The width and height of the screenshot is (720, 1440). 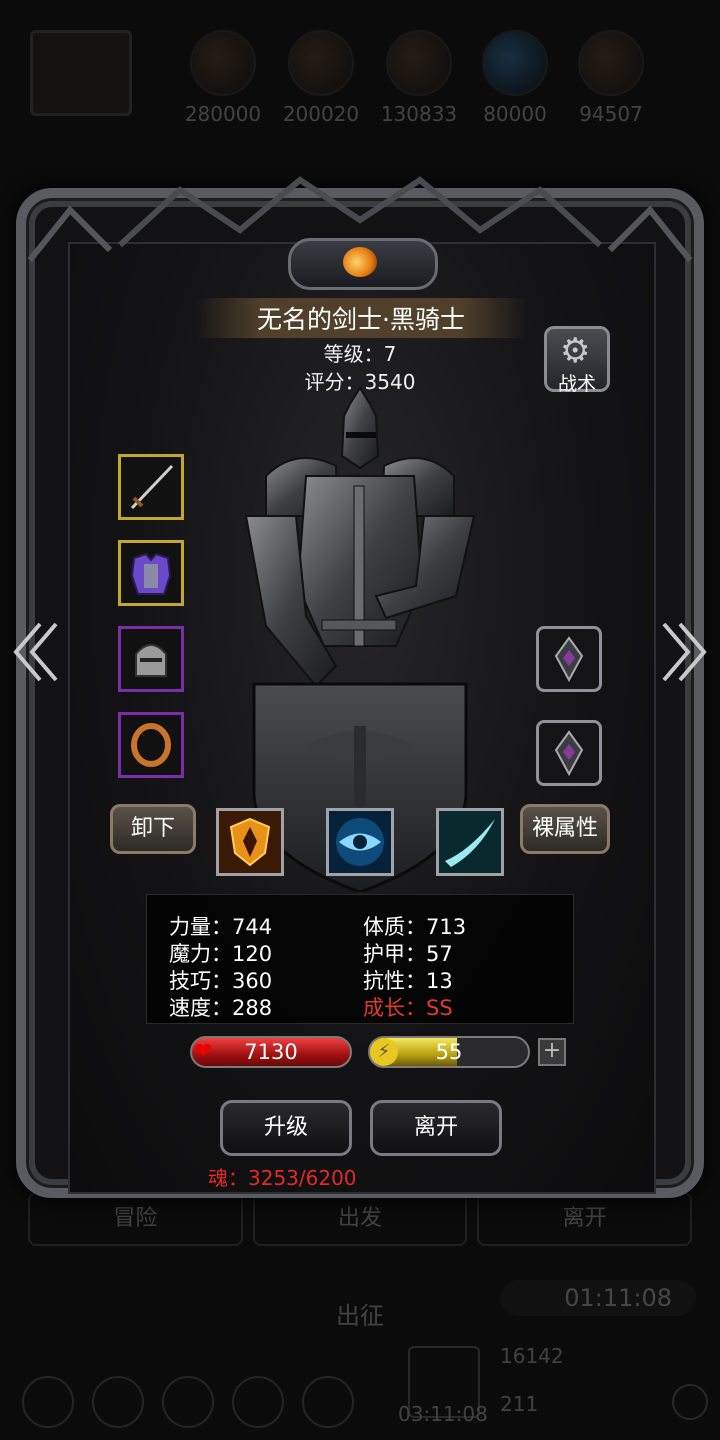 I want to click on moon-emblem, so click(x=363, y=264).